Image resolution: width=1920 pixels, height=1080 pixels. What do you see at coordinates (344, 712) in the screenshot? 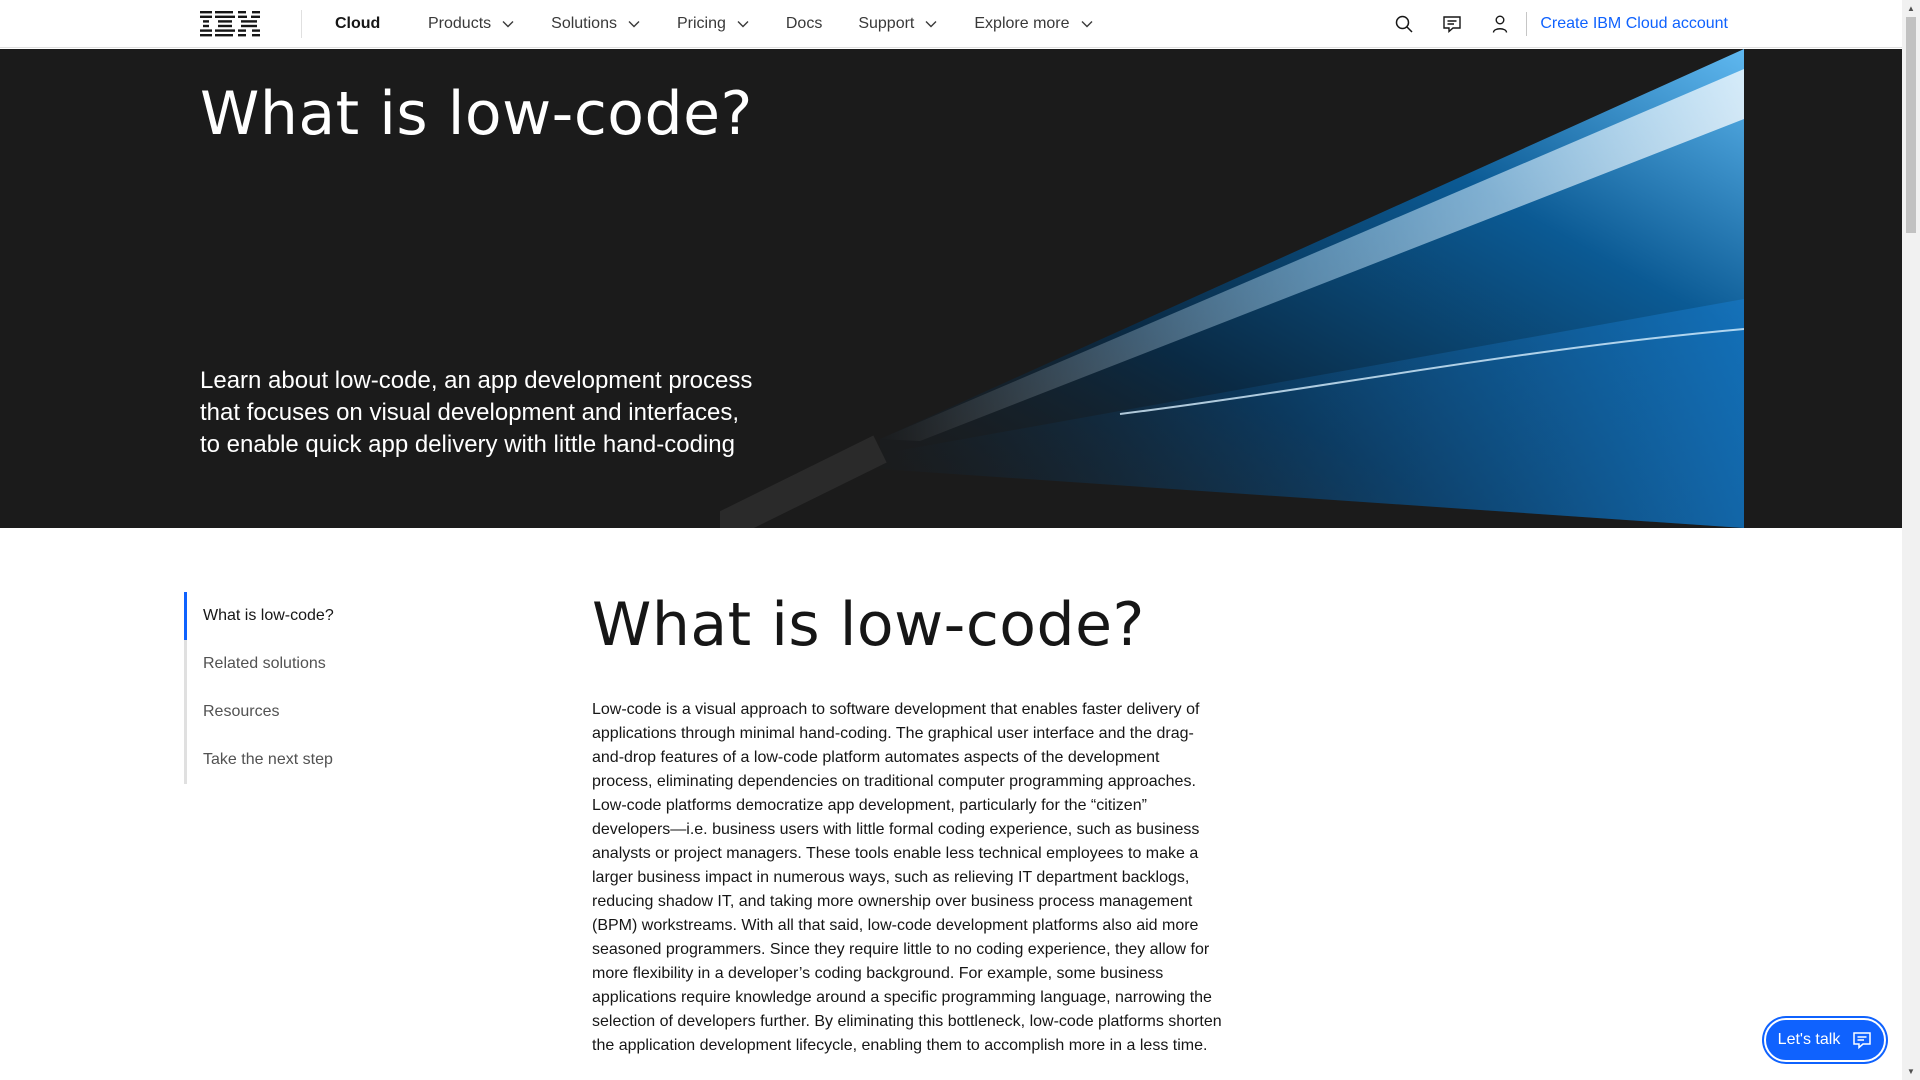
I see `toc-item-resources: Resources` at bounding box center [344, 712].